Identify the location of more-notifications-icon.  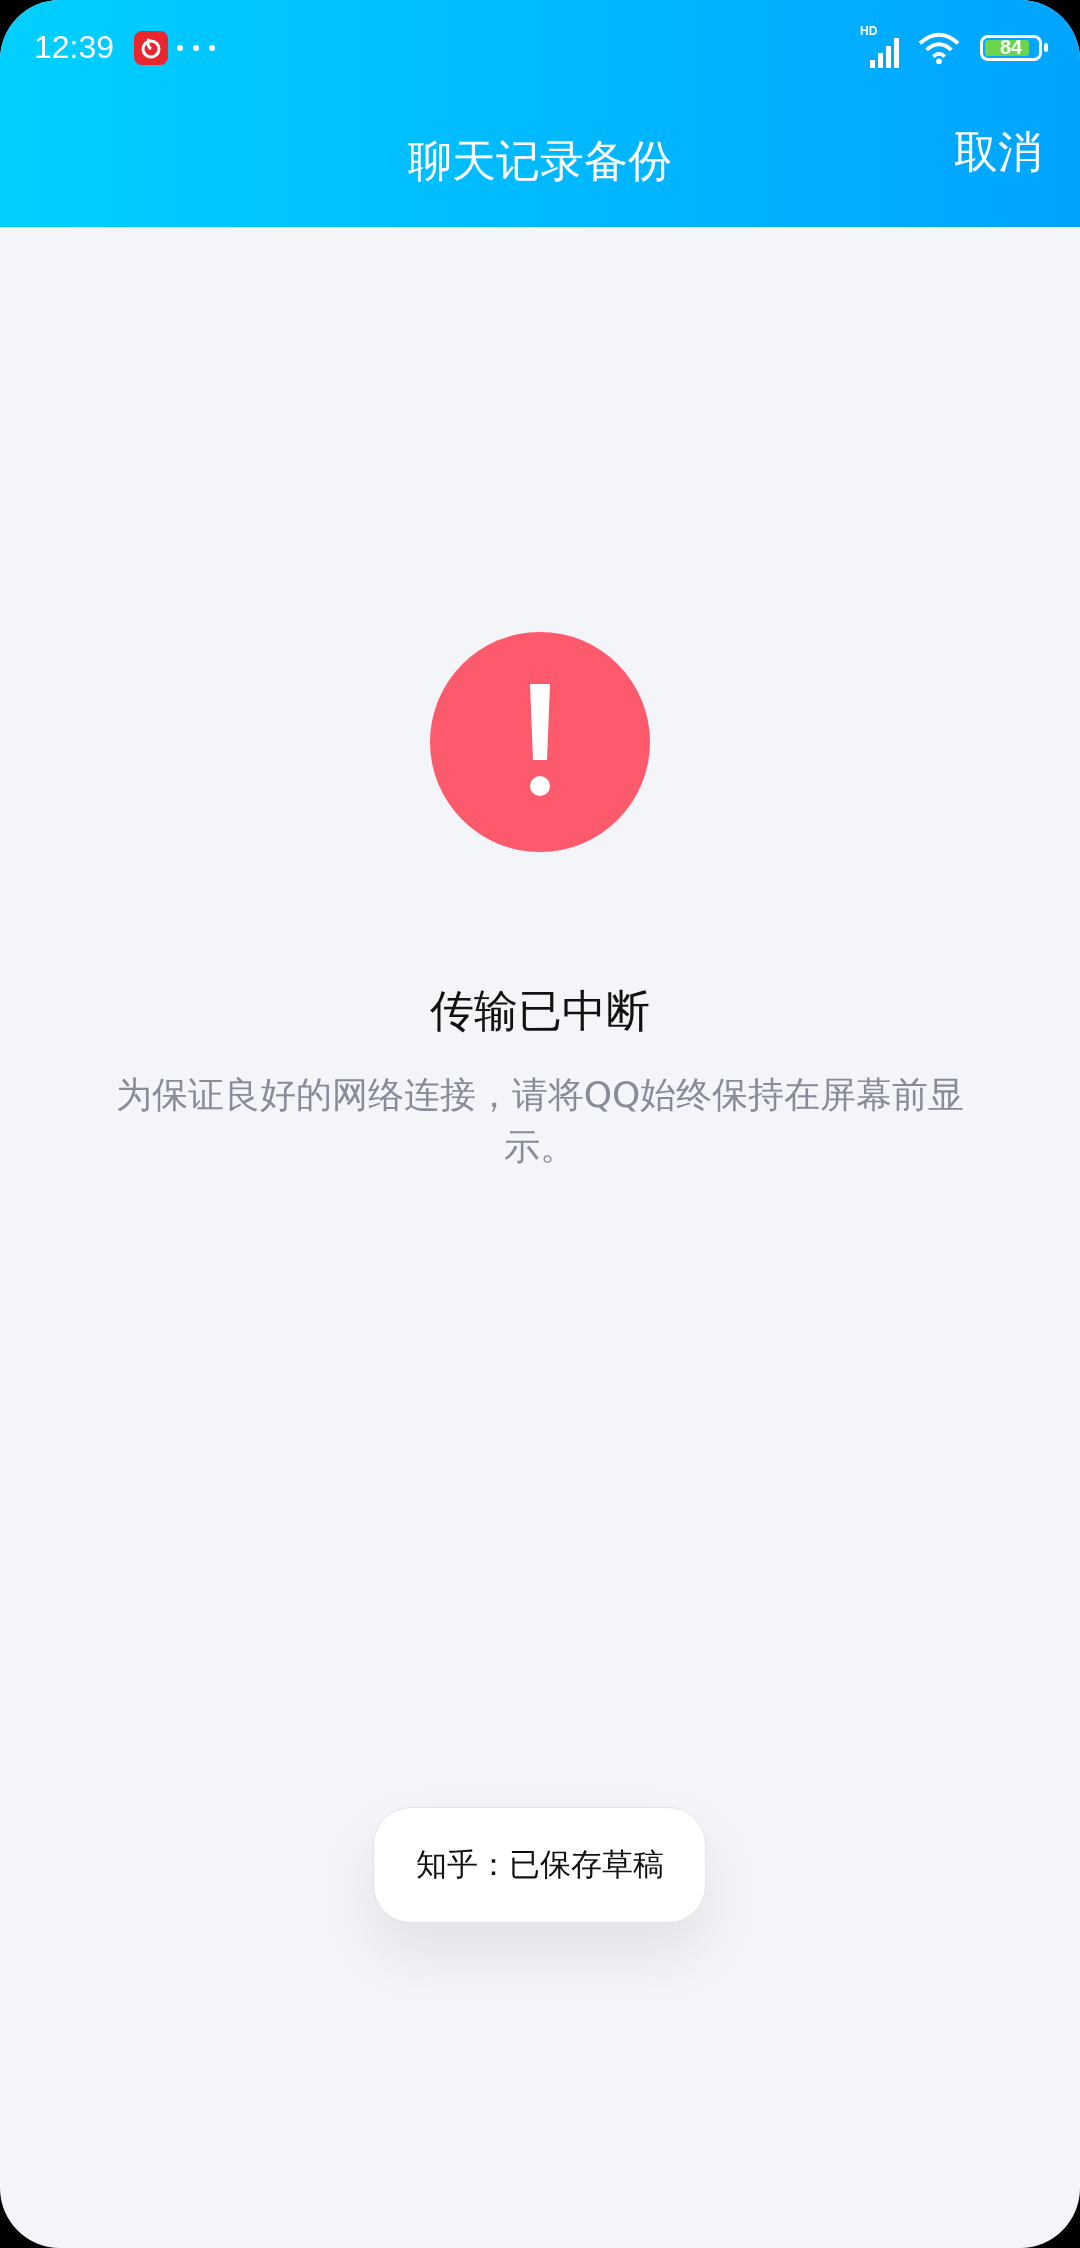
(196, 47).